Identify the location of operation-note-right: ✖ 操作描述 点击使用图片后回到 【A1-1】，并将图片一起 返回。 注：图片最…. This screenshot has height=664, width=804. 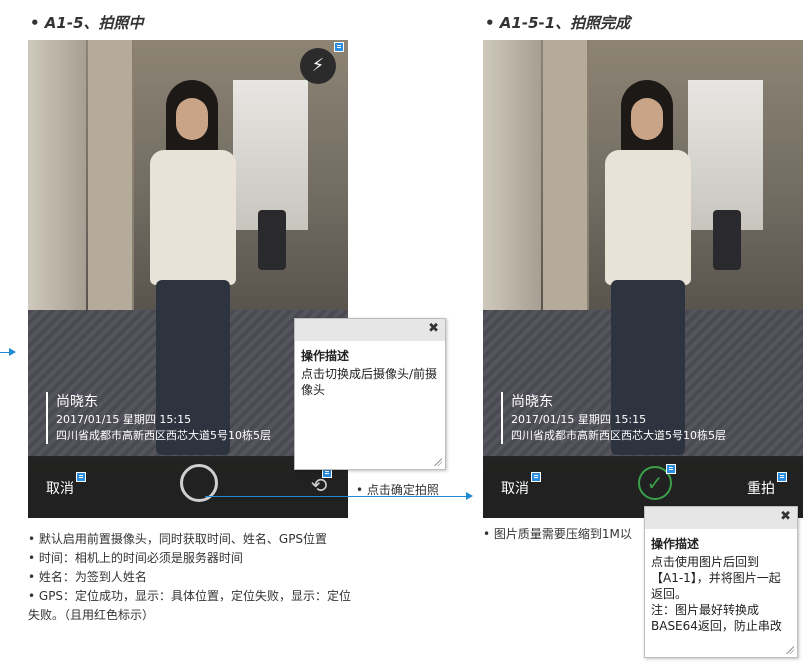
(721, 582).